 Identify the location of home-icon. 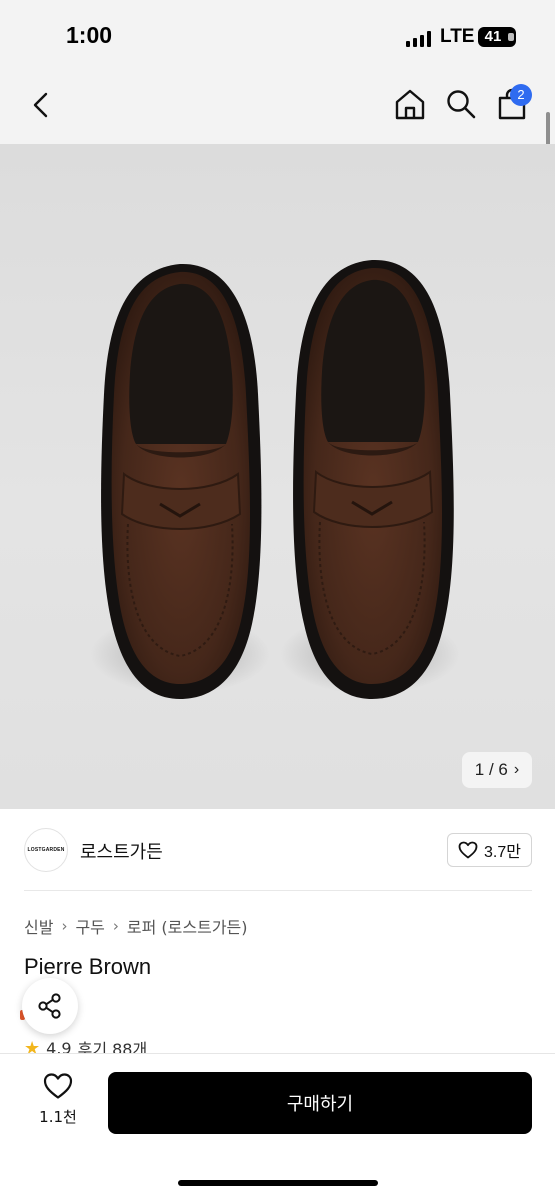
(410, 104).